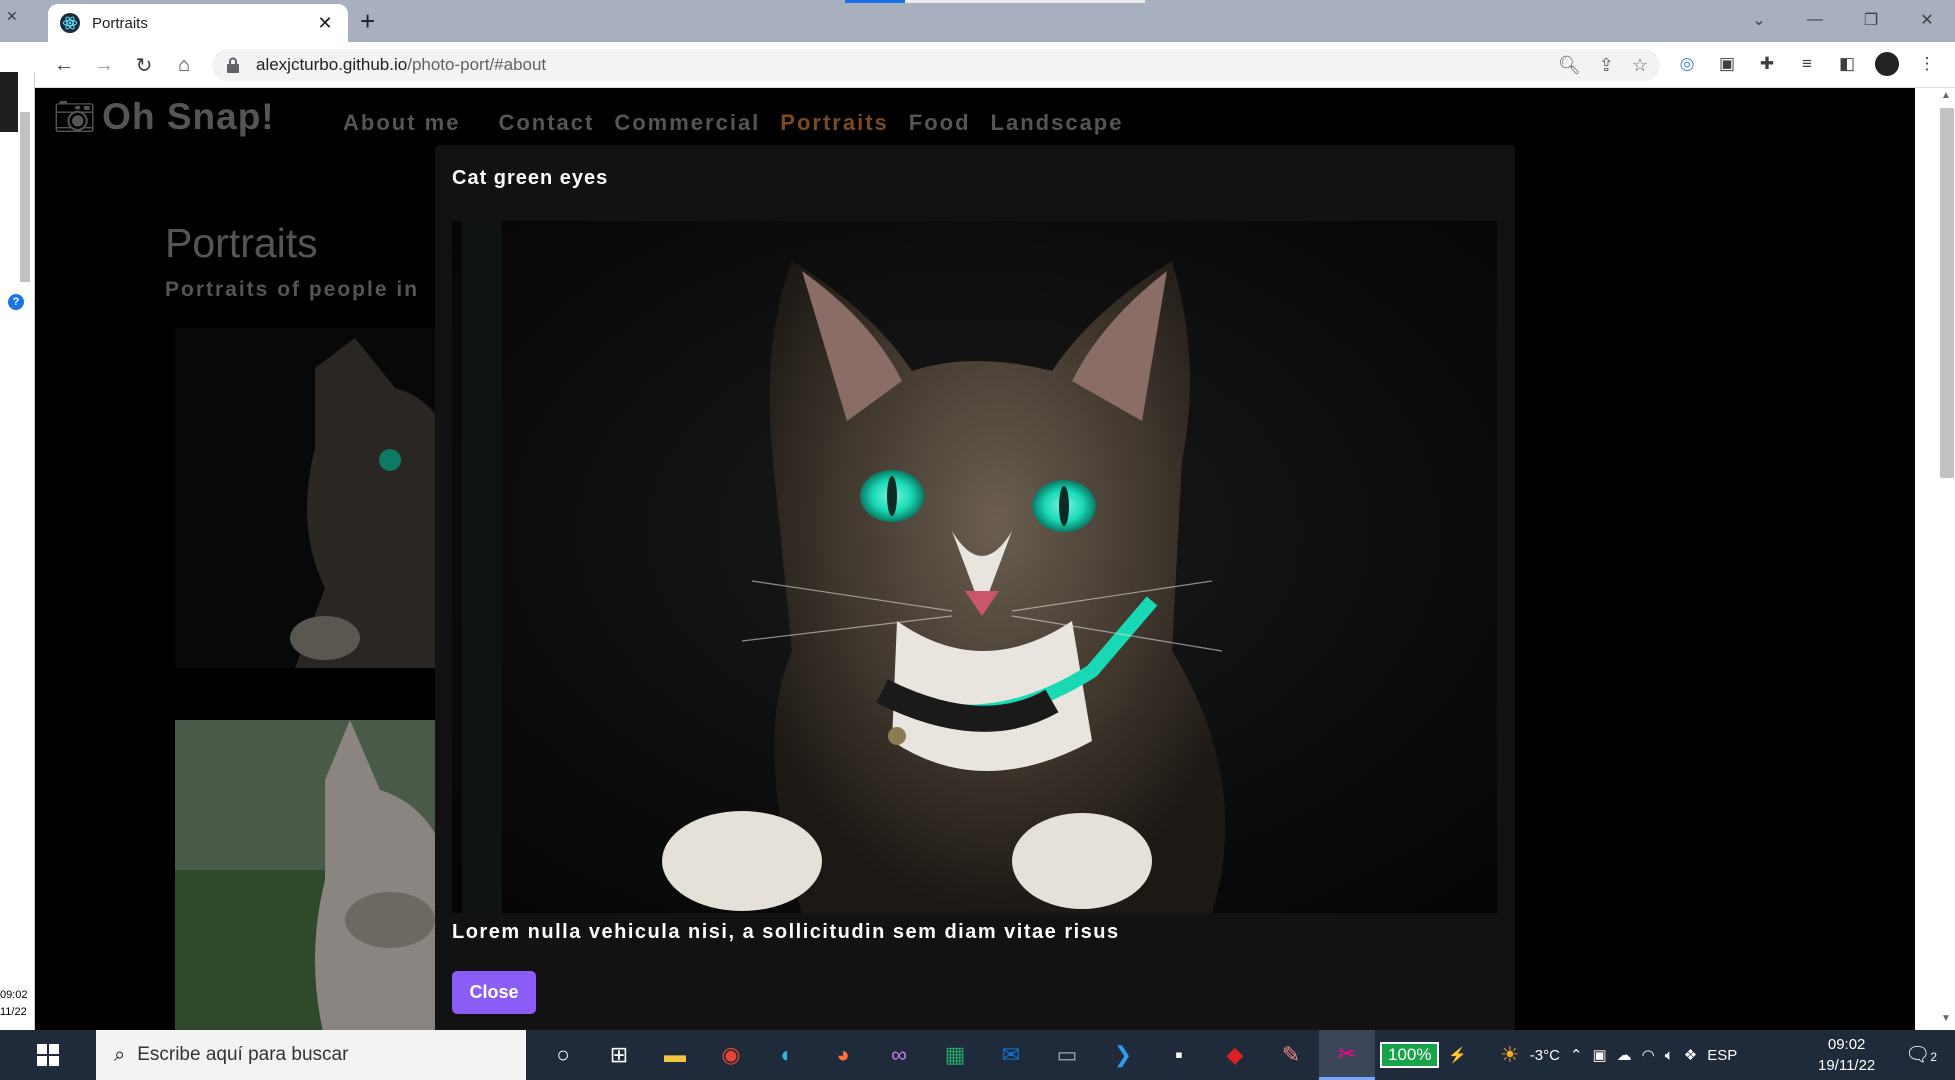 This screenshot has width=1955, height=1080. I want to click on search-icon: ⌕, so click(120, 1054).